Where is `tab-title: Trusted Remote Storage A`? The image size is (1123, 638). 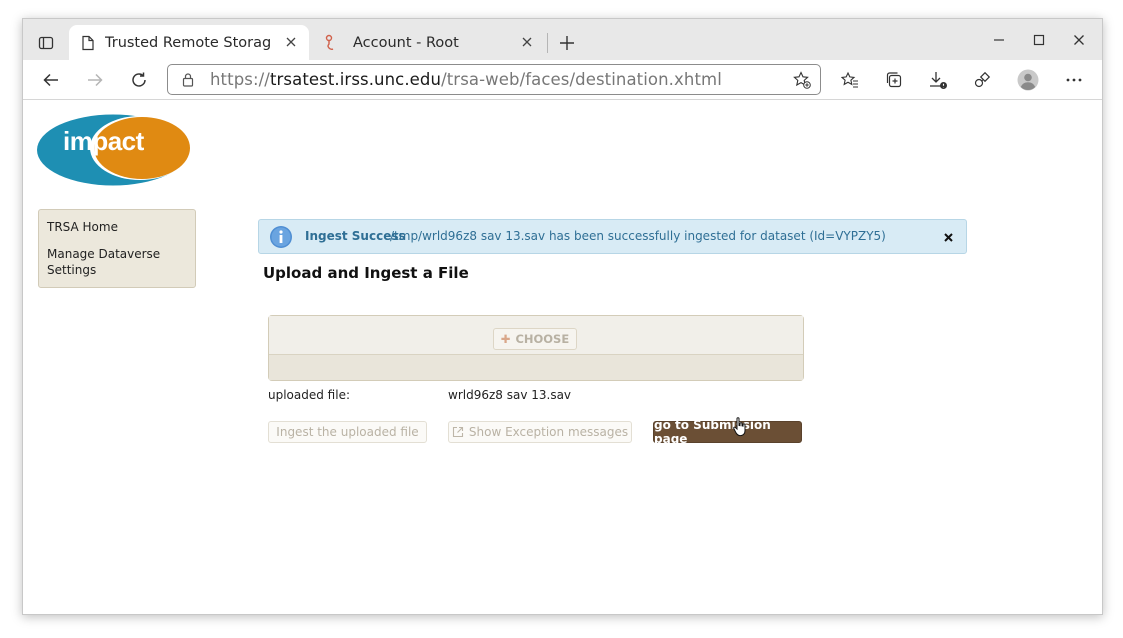
tab-title: Trusted Remote Storage A is located at coordinates (187, 42).